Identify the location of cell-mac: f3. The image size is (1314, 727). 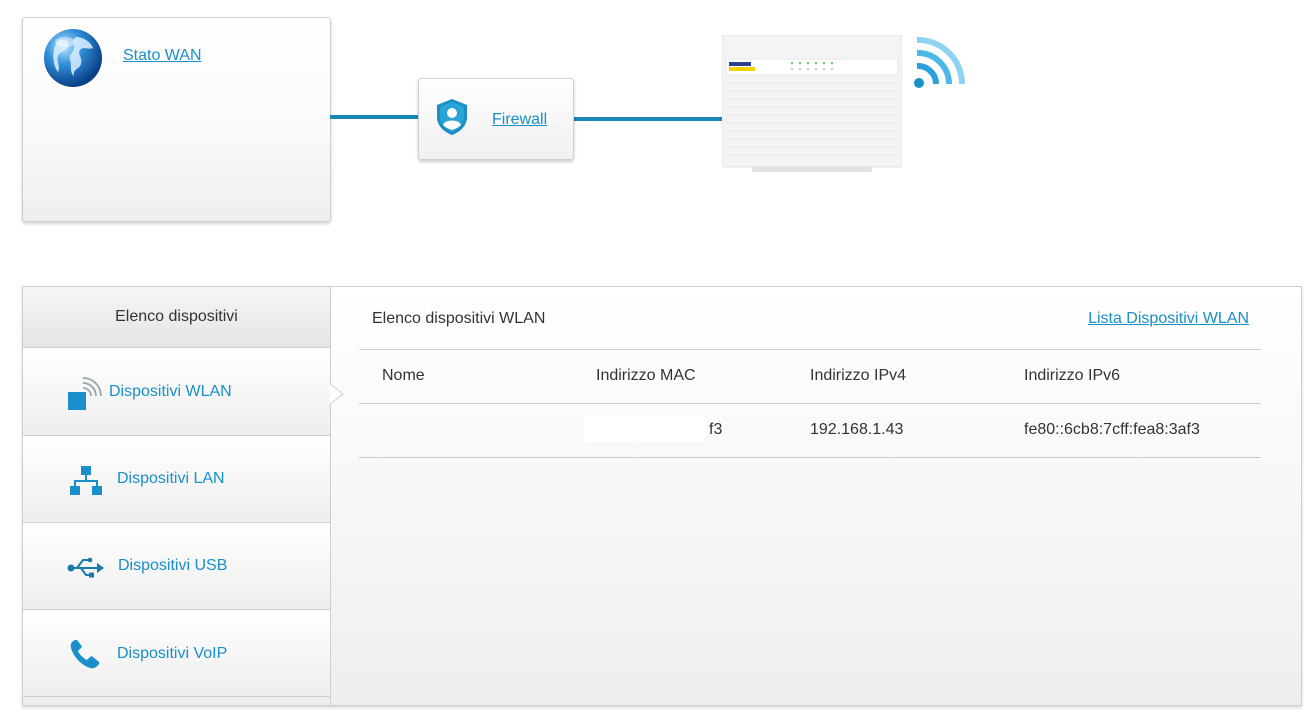
(716, 429).